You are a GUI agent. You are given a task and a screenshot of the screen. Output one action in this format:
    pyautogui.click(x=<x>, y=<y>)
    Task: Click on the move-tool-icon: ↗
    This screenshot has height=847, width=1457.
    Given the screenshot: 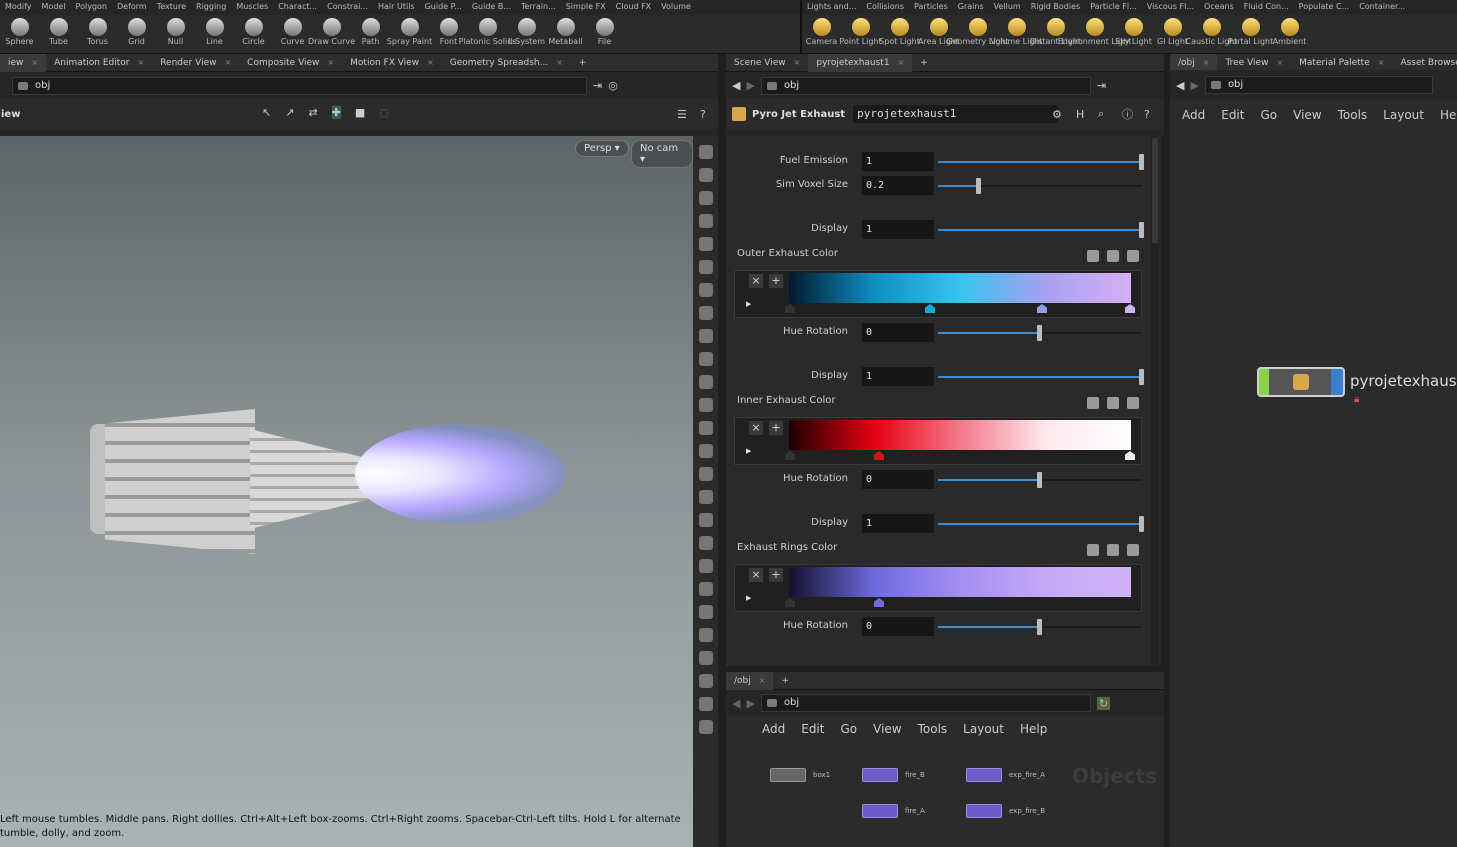 What is the action you would take?
    pyautogui.click(x=289, y=112)
    